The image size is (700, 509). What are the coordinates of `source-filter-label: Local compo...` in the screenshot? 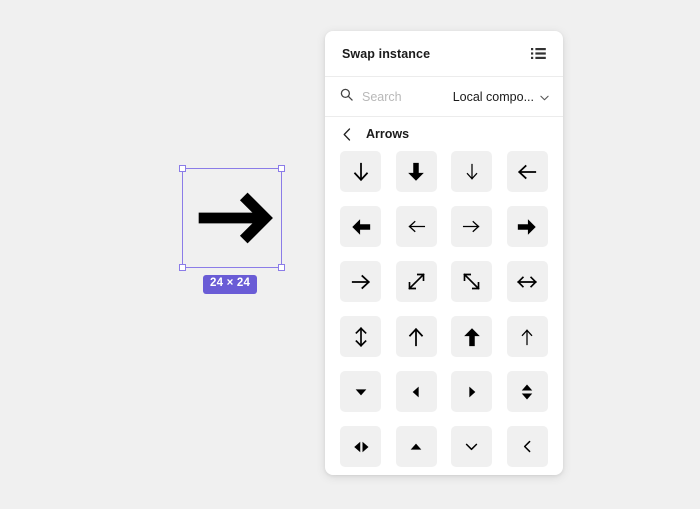 It's located at (493, 96).